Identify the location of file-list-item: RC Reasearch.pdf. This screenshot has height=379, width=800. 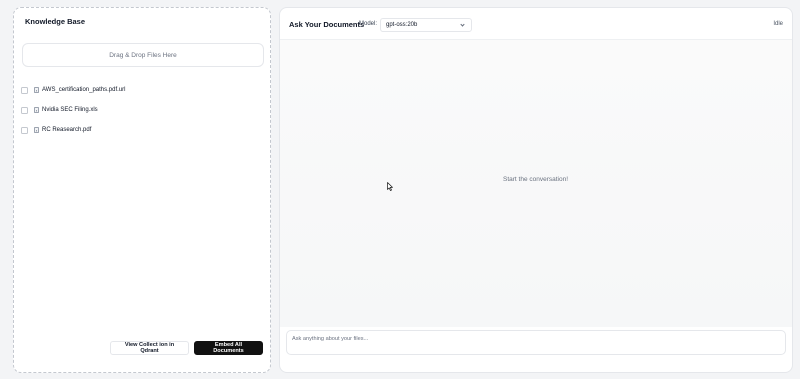
(143, 130).